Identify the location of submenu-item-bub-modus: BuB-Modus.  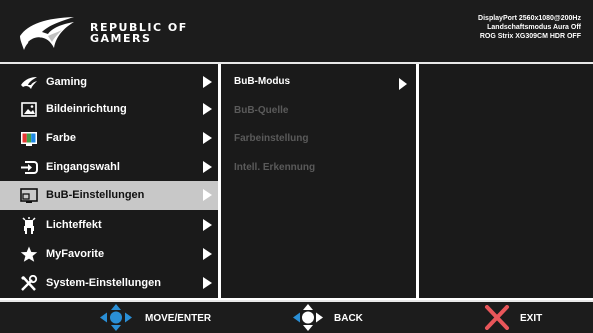
(318, 82).